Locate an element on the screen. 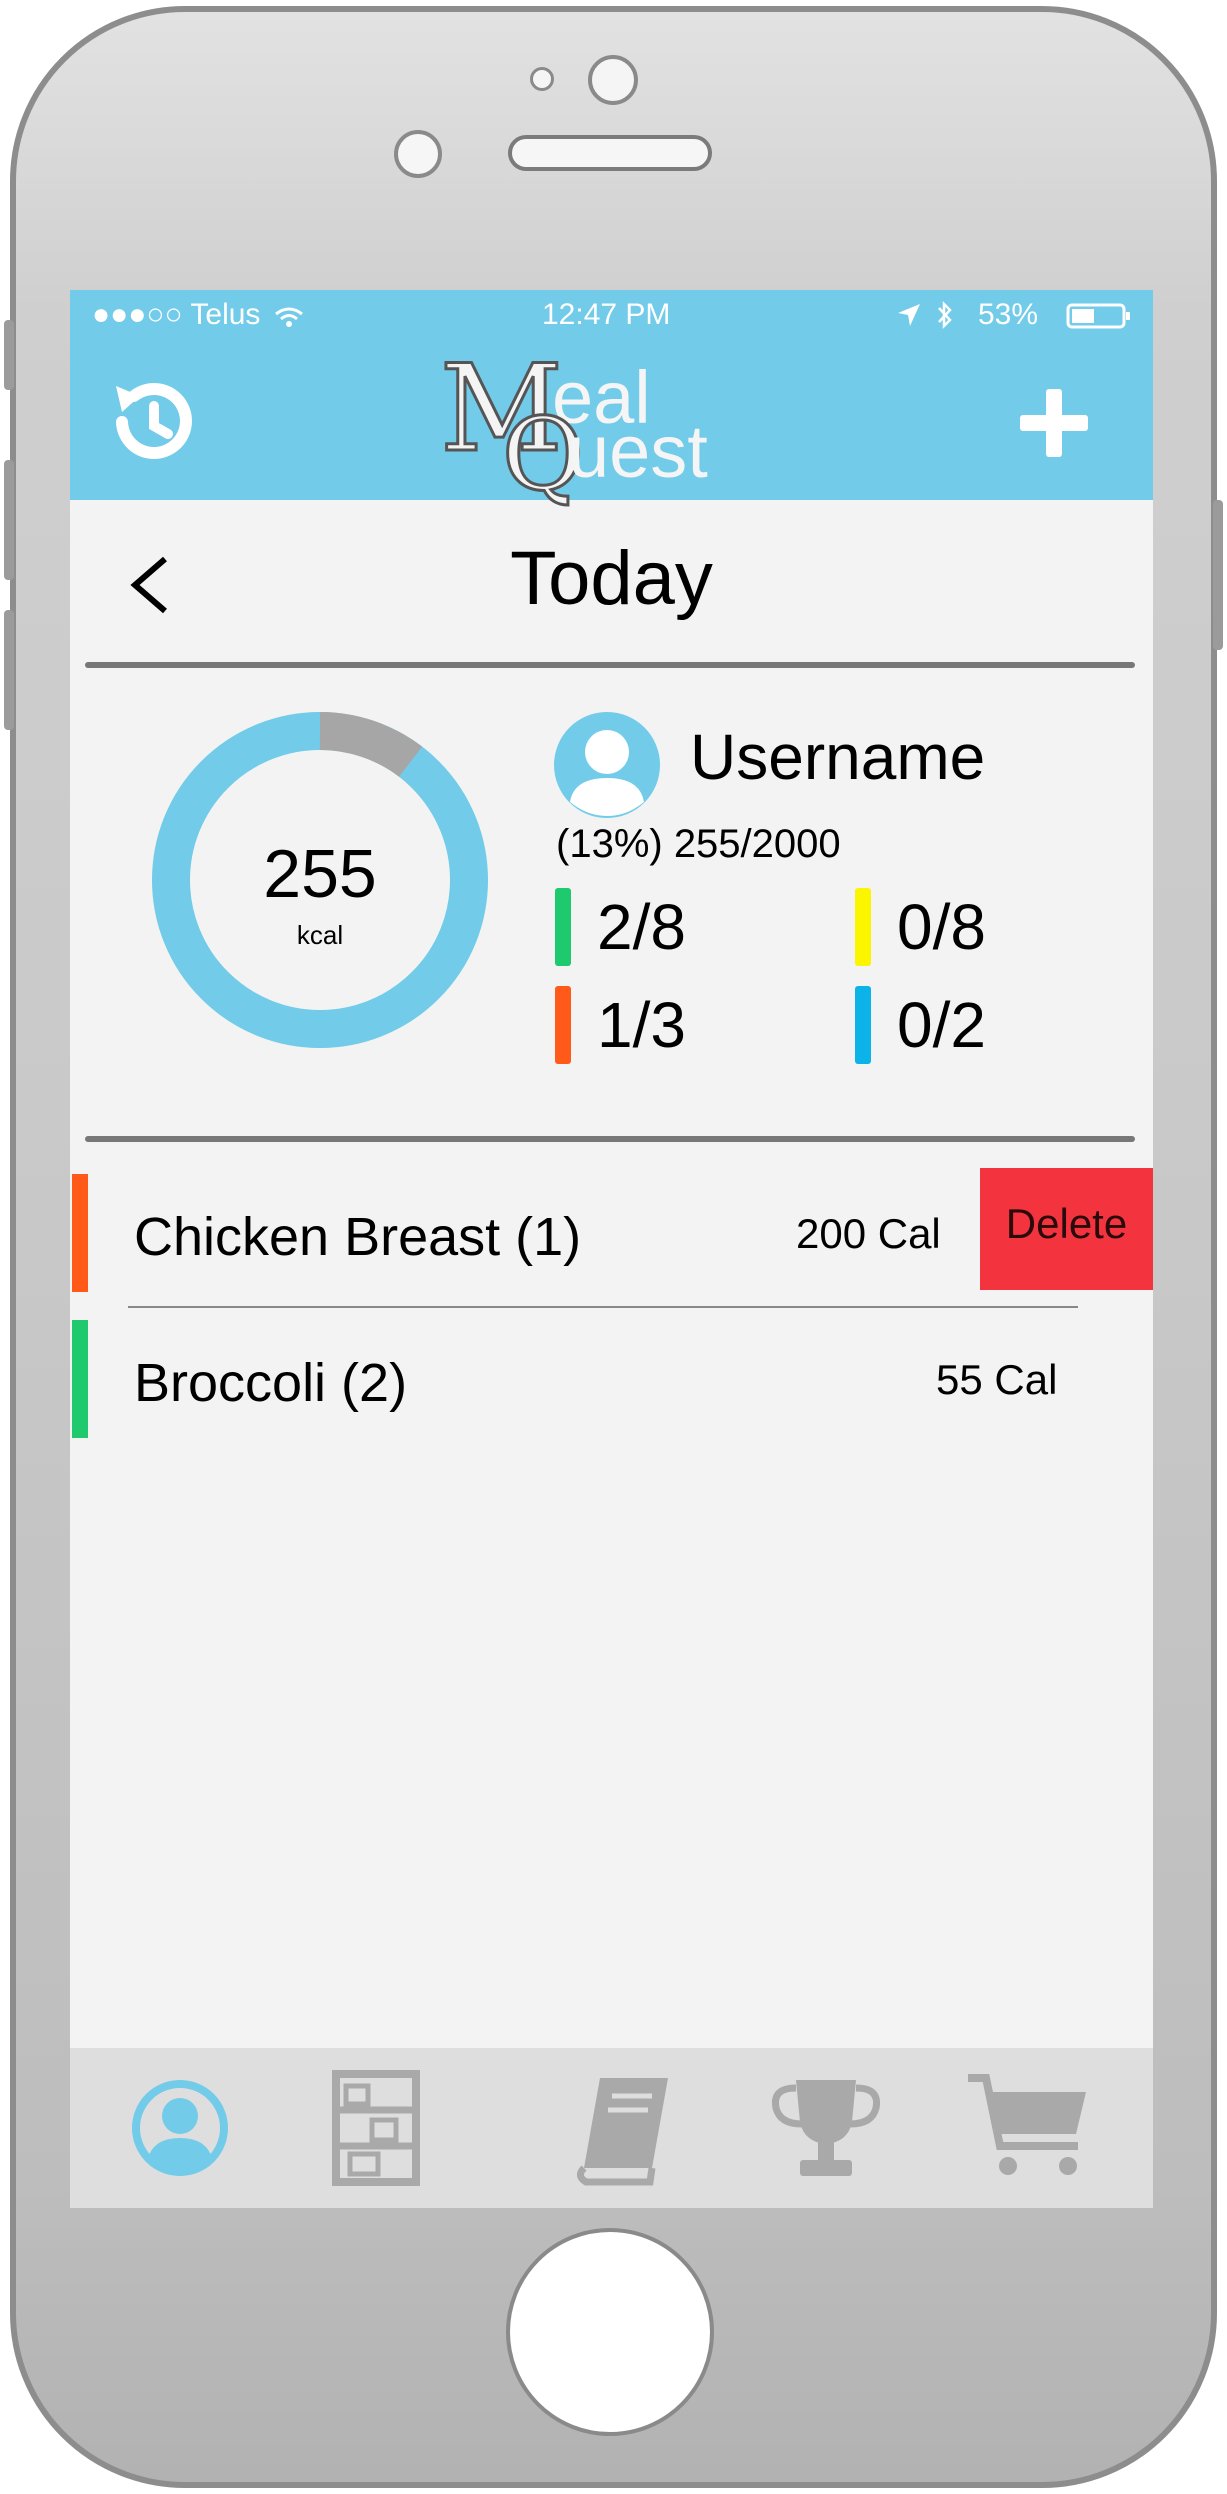  location-arrow-icon is located at coordinates (909, 315).